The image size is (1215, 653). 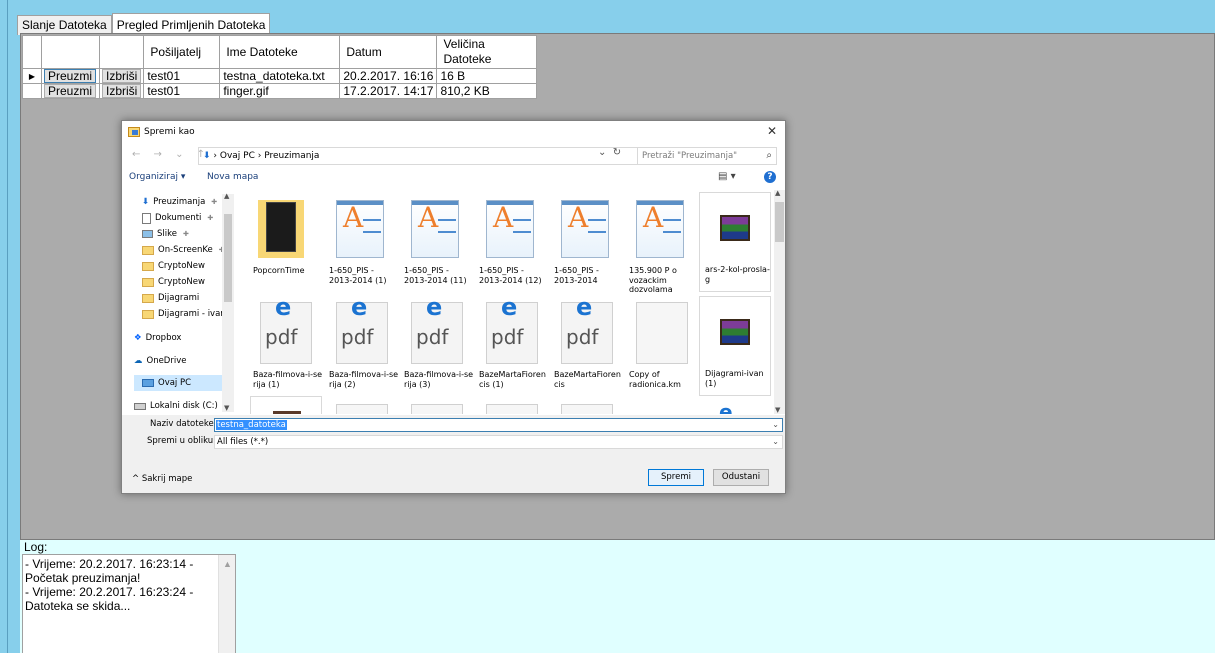 What do you see at coordinates (418, 156) in the screenshot?
I see `address-bar: ⬇ › Ovaj PC › Preuzimanja` at bounding box center [418, 156].